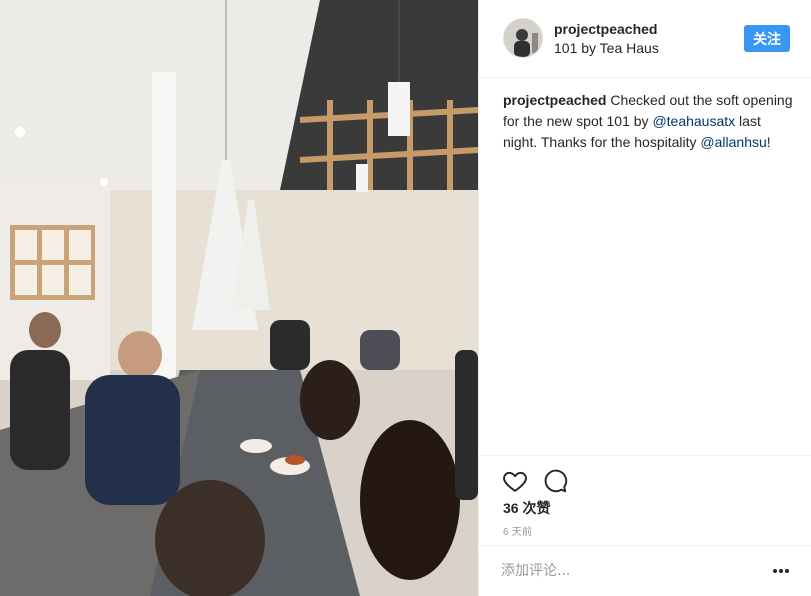 Image resolution: width=811 pixels, height=596 pixels. I want to click on post-timestamp: 6 天前, so click(518, 532).